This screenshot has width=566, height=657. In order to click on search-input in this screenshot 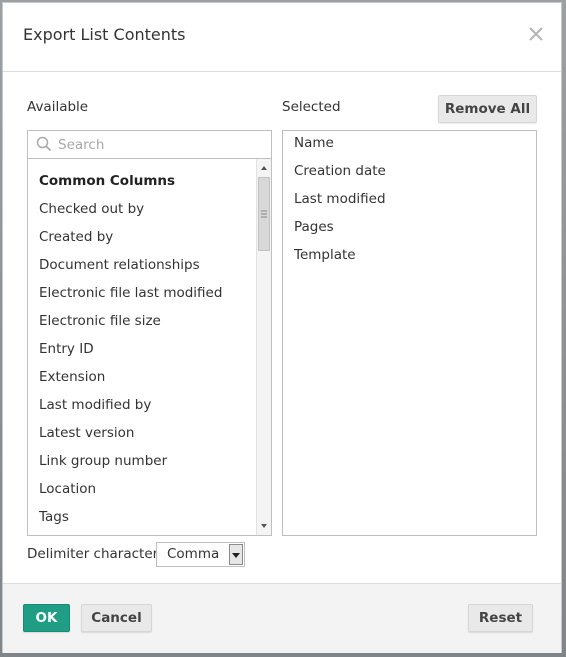, I will do `click(160, 145)`.